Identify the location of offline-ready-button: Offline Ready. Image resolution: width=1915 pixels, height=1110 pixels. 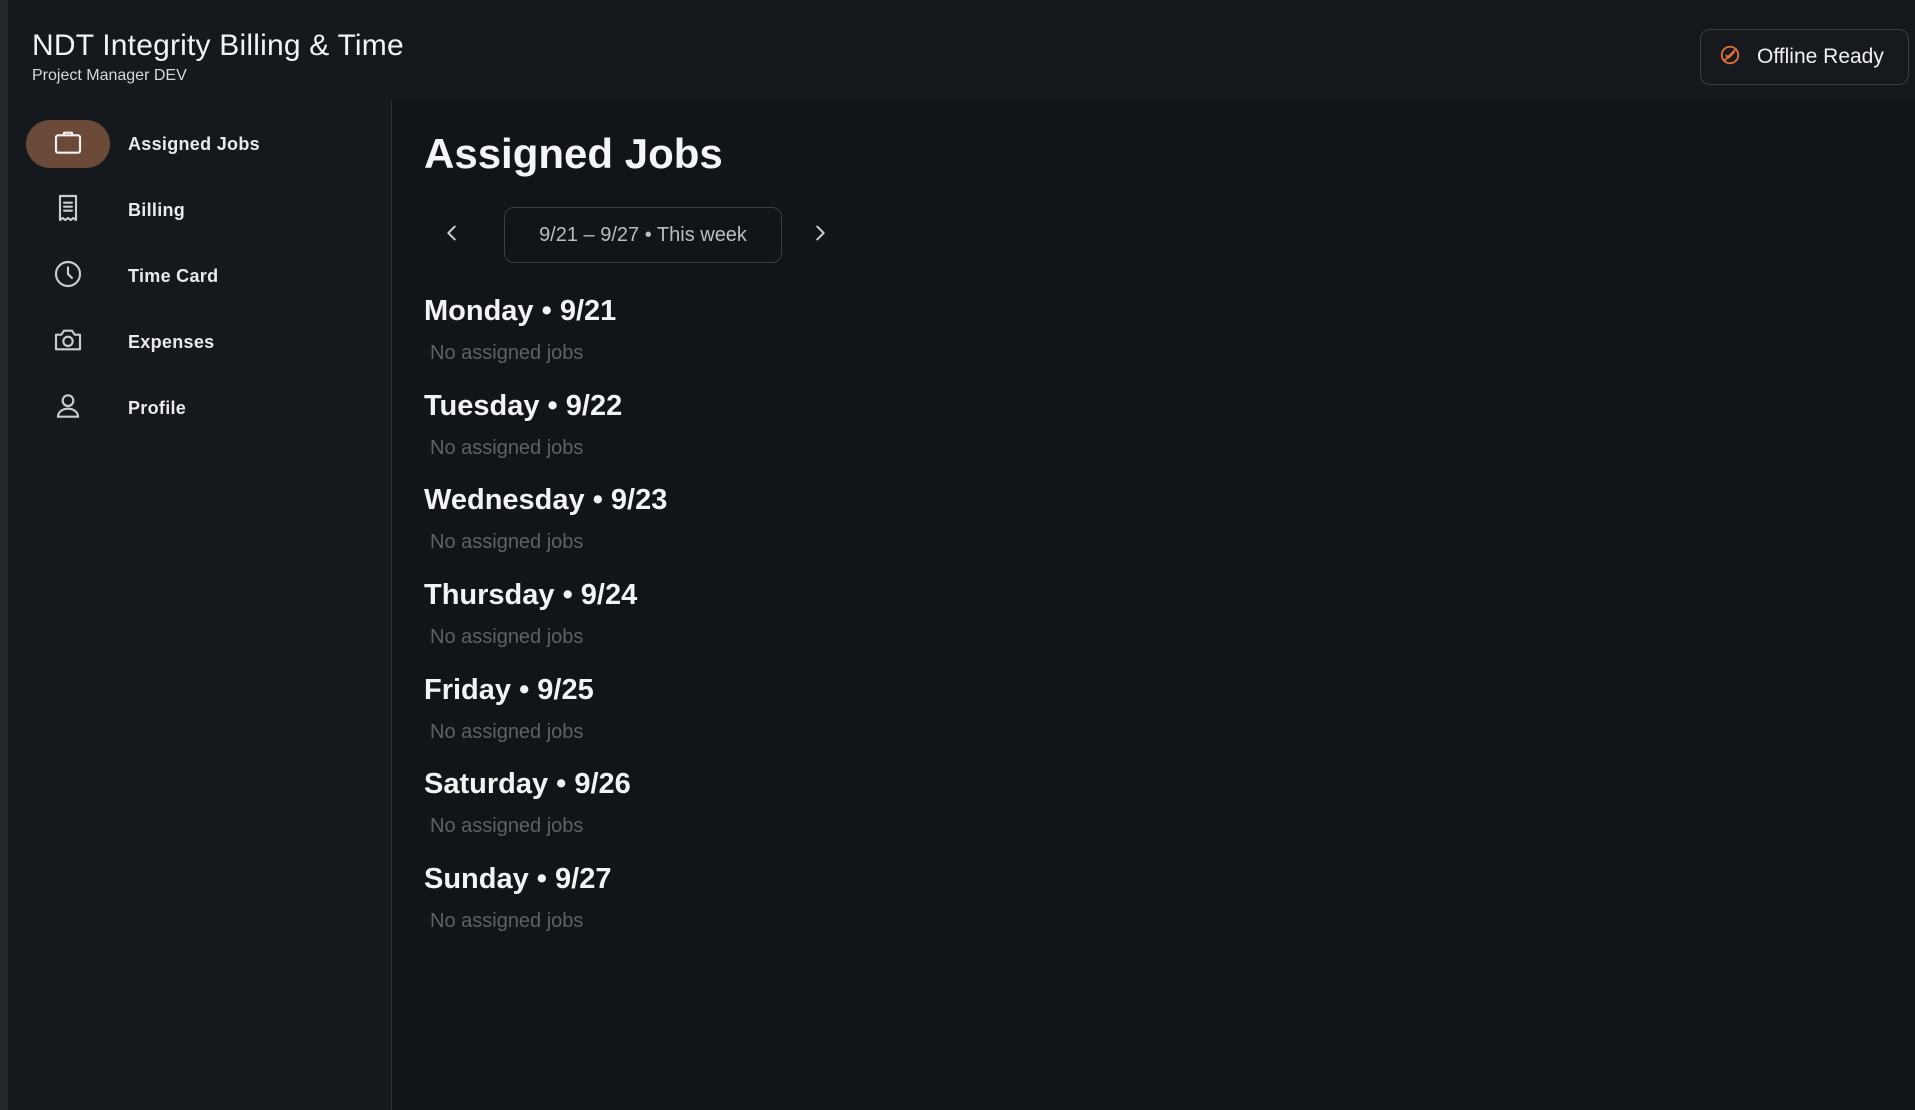
(1804, 57).